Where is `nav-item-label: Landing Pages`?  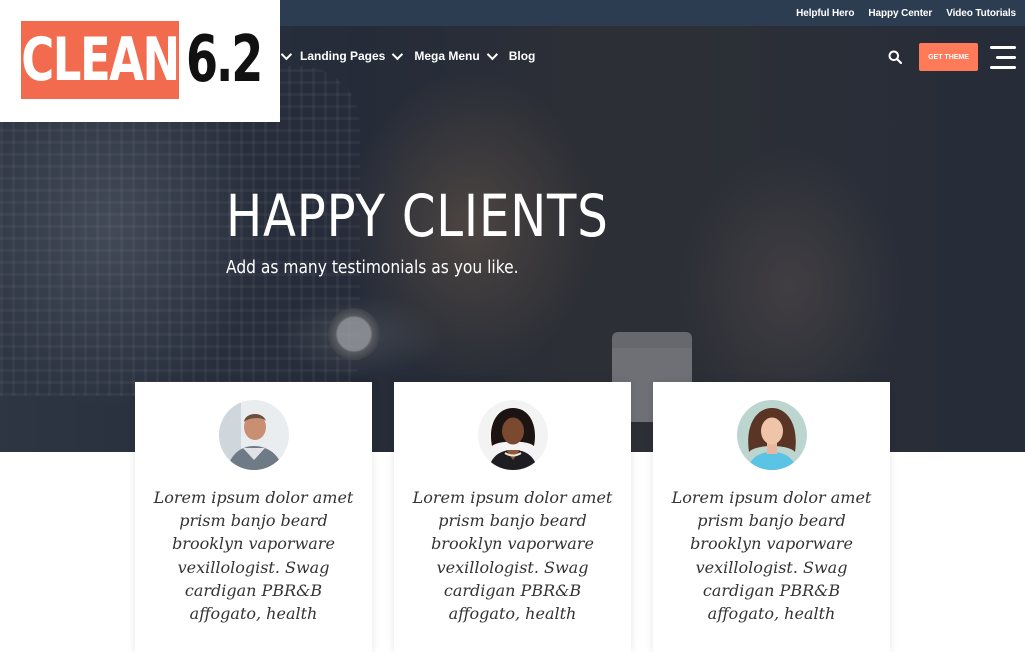
nav-item-label: Landing Pages is located at coordinates (343, 56).